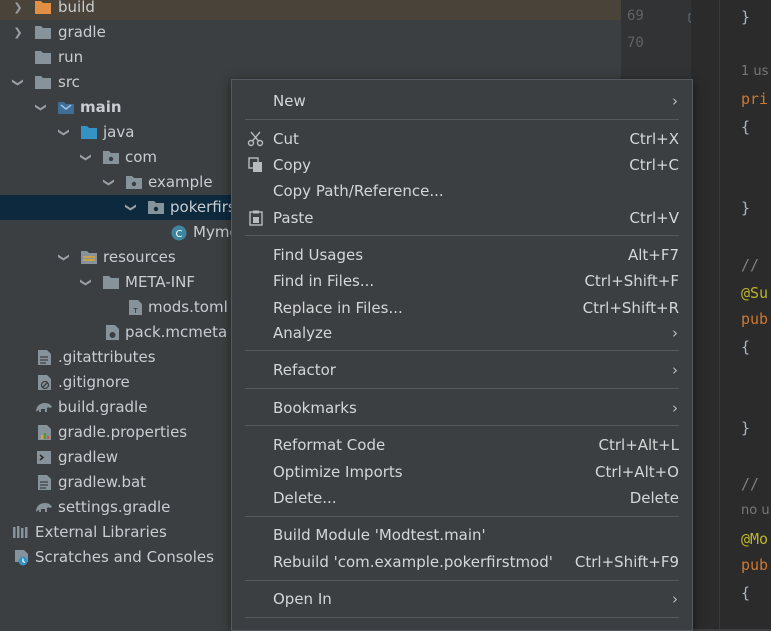 The image size is (771, 631). What do you see at coordinates (654, 218) in the screenshot?
I see `menu-shortcut: Ctrl+V` at bounding box center [654, 218].